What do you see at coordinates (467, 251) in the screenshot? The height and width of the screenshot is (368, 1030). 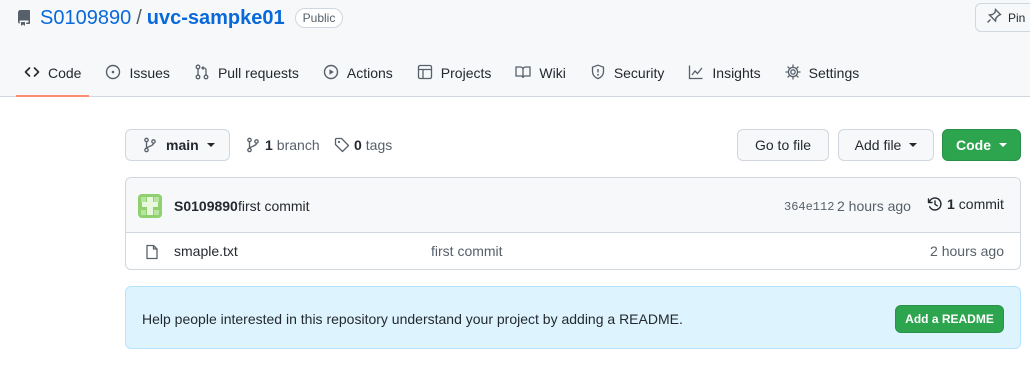 I see `file-commit-link: first commit` at bounding box center [467, 251].